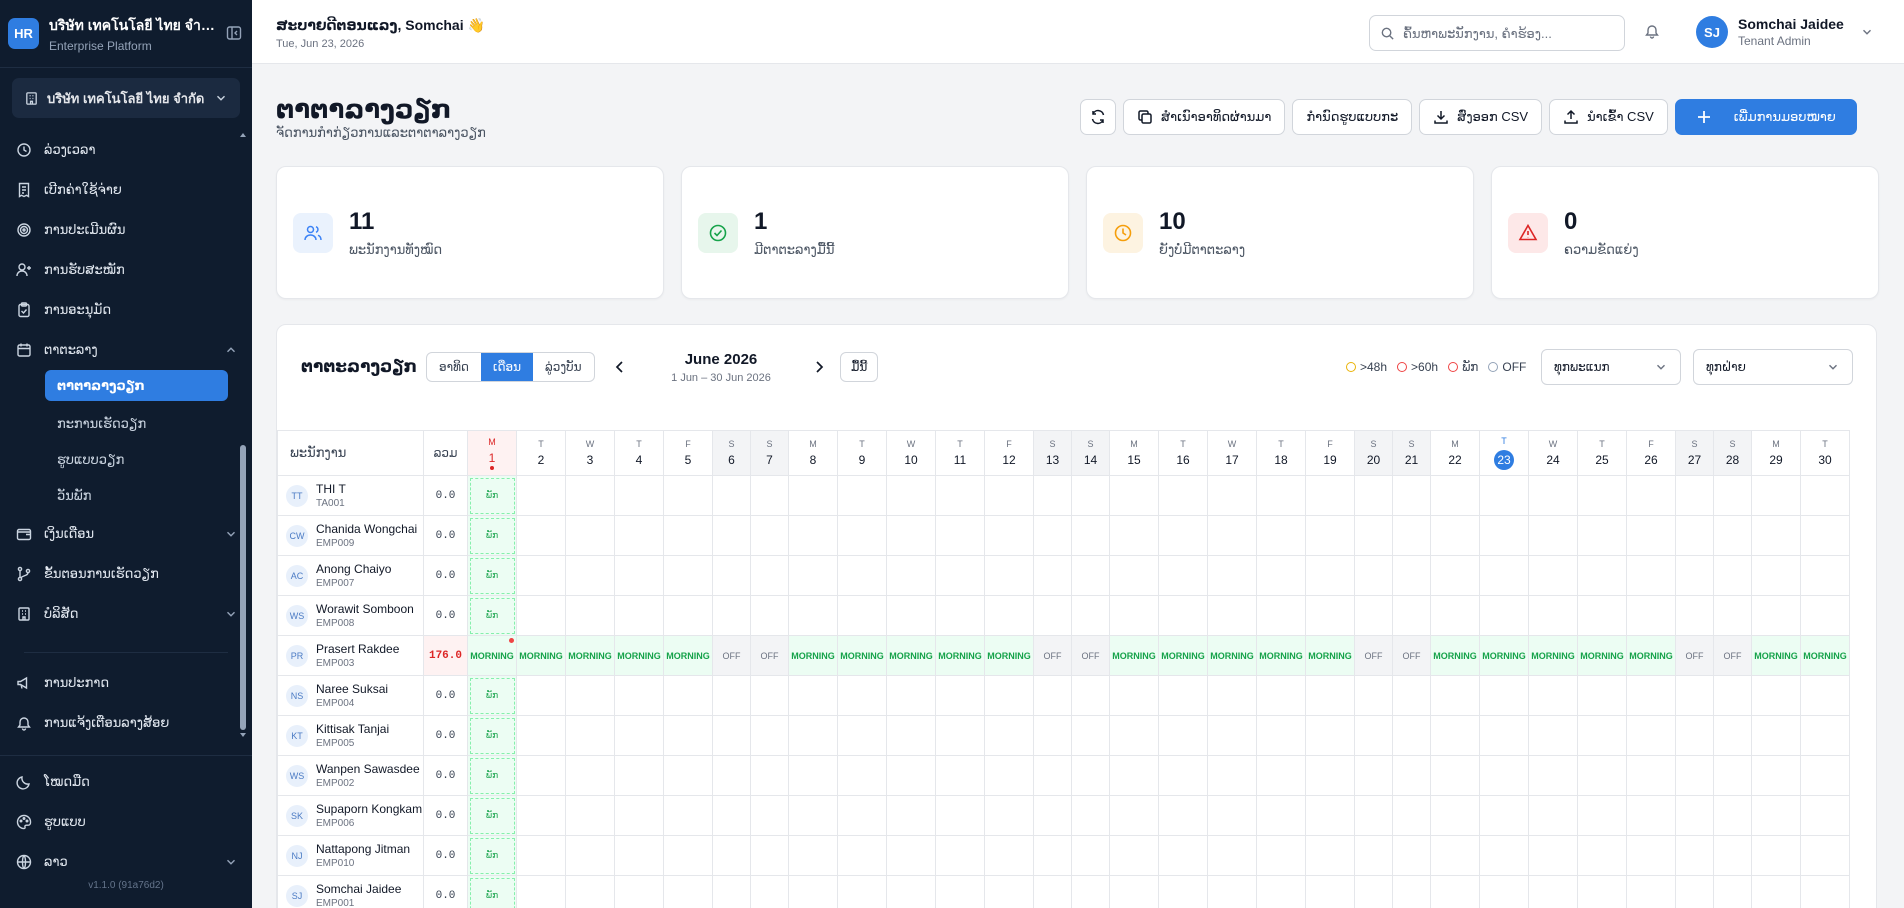  I want to click on sidebar-subitem-patterns: ຮູບແບບວຽກ, so click(126, 460).